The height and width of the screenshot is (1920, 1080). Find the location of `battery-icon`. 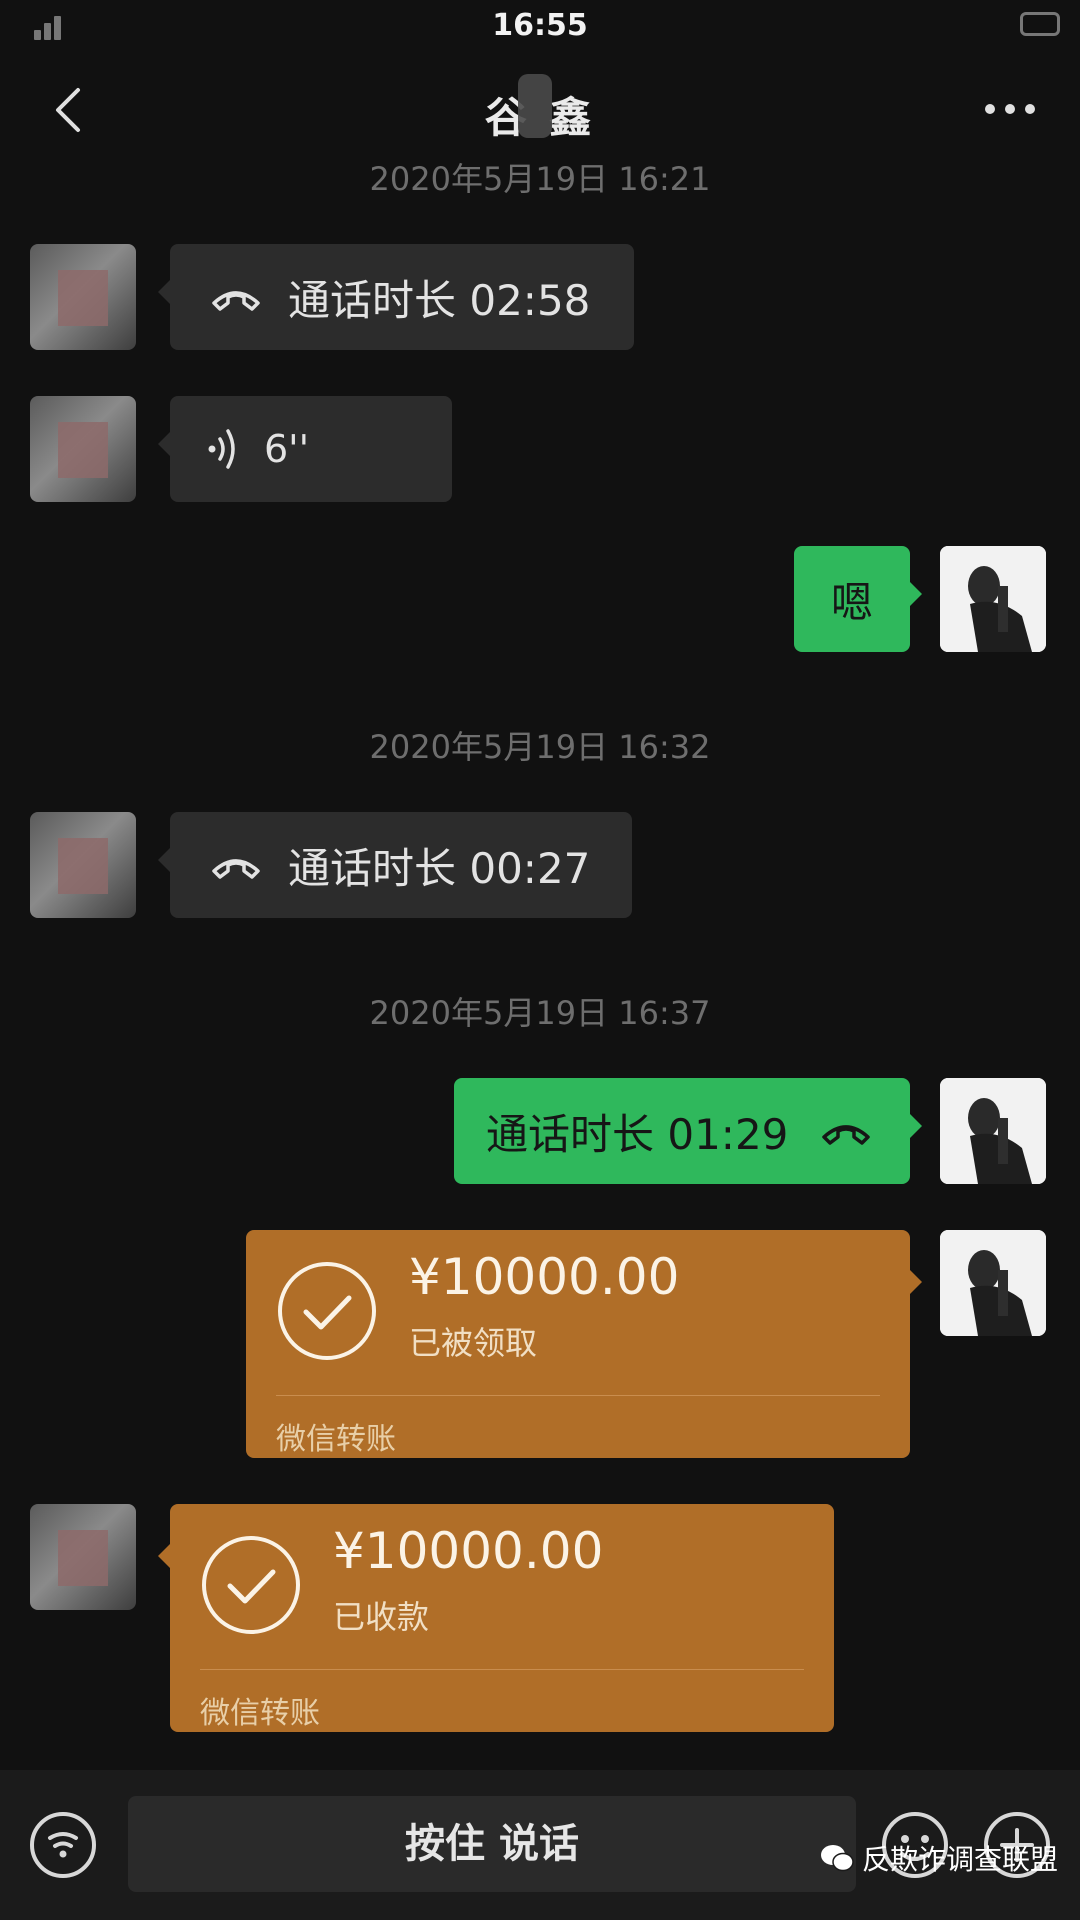

battery-icon is located at coordinates (1040, 24).